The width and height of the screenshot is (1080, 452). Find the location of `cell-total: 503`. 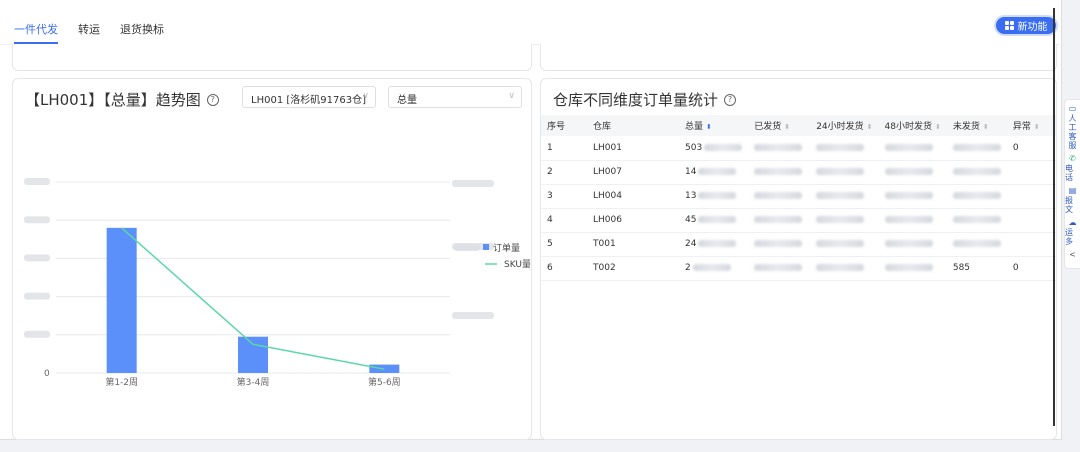

cell-total: 503 is located at coordinates (714, 148).